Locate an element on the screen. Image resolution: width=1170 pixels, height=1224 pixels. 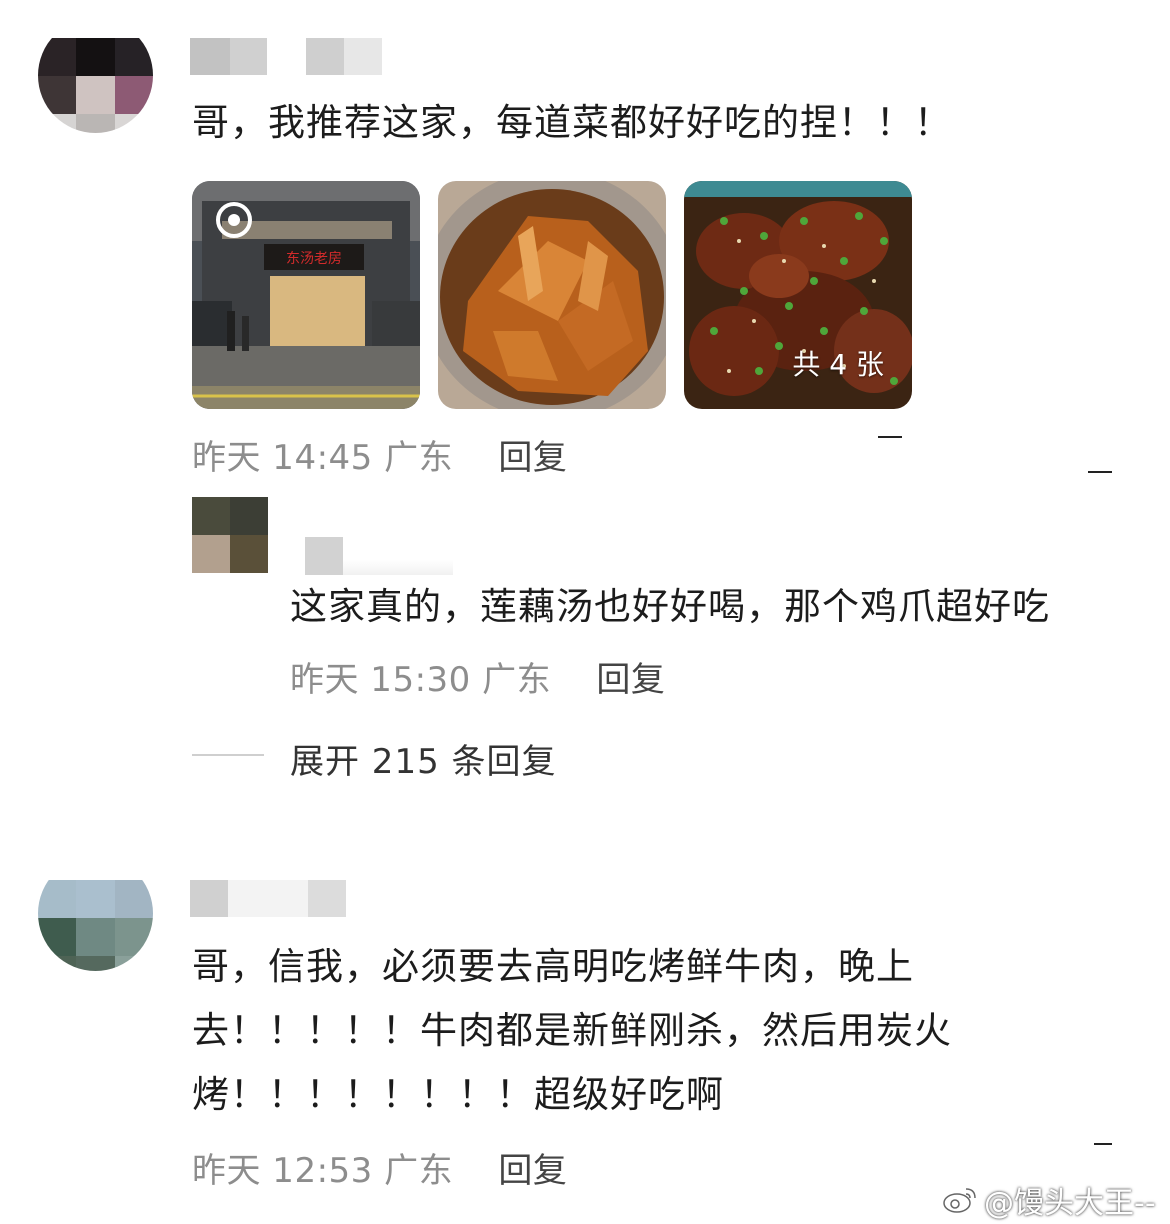
reply-reply-button: 回复 is located at coordinates (630, 680).